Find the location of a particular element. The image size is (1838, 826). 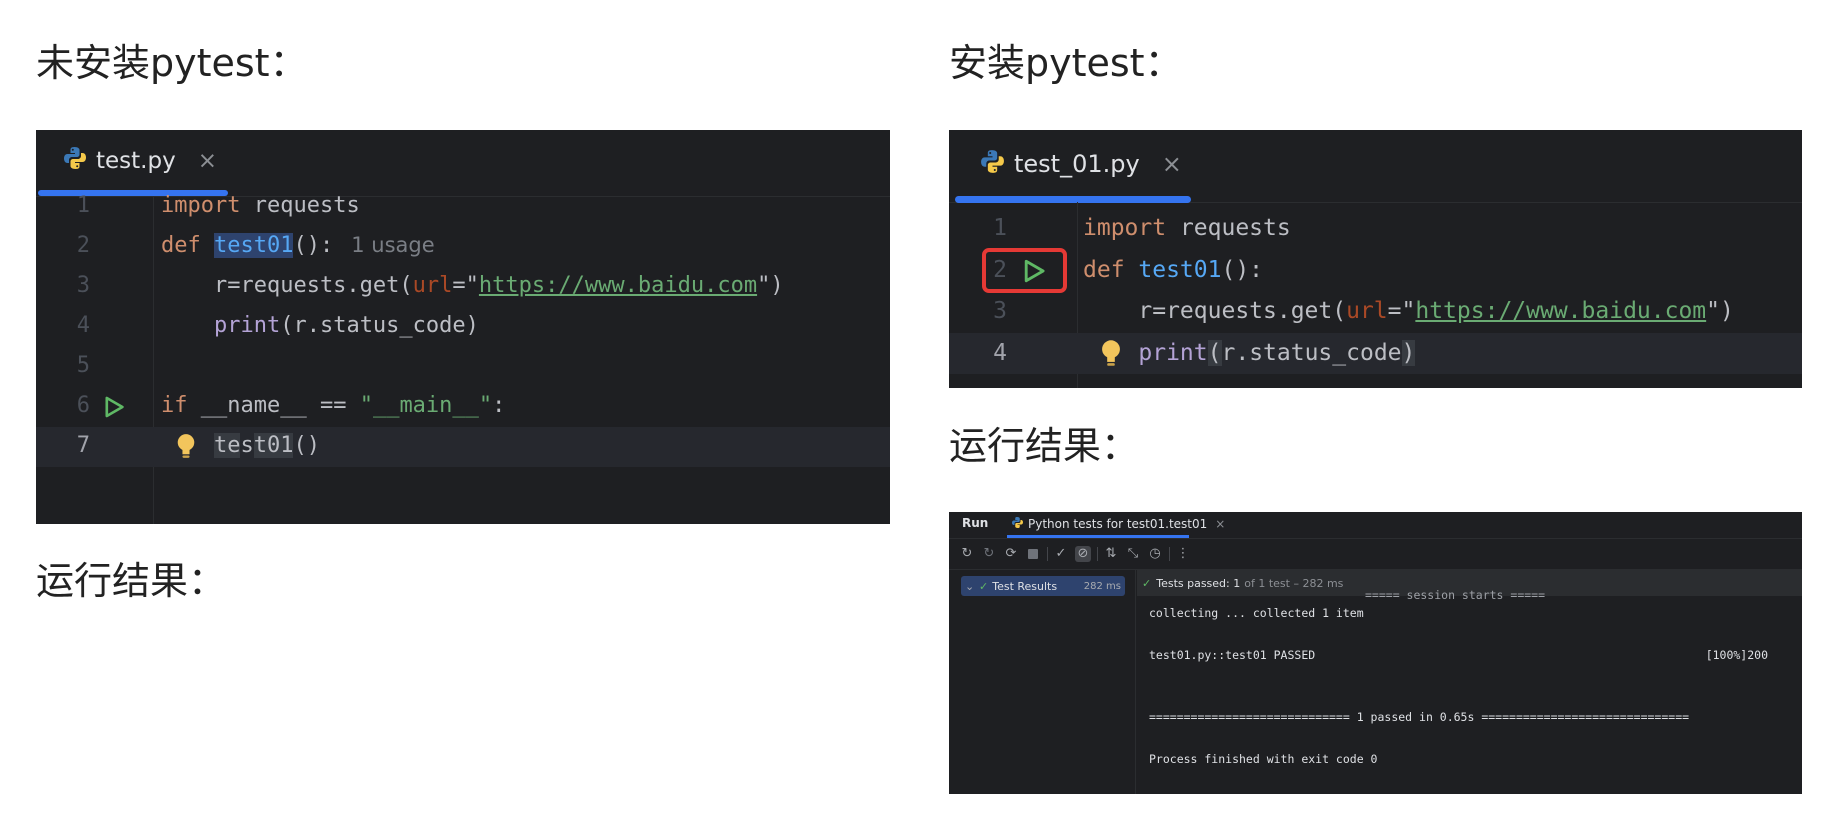

toolbar-separator is located at coordinates (1169, 554).